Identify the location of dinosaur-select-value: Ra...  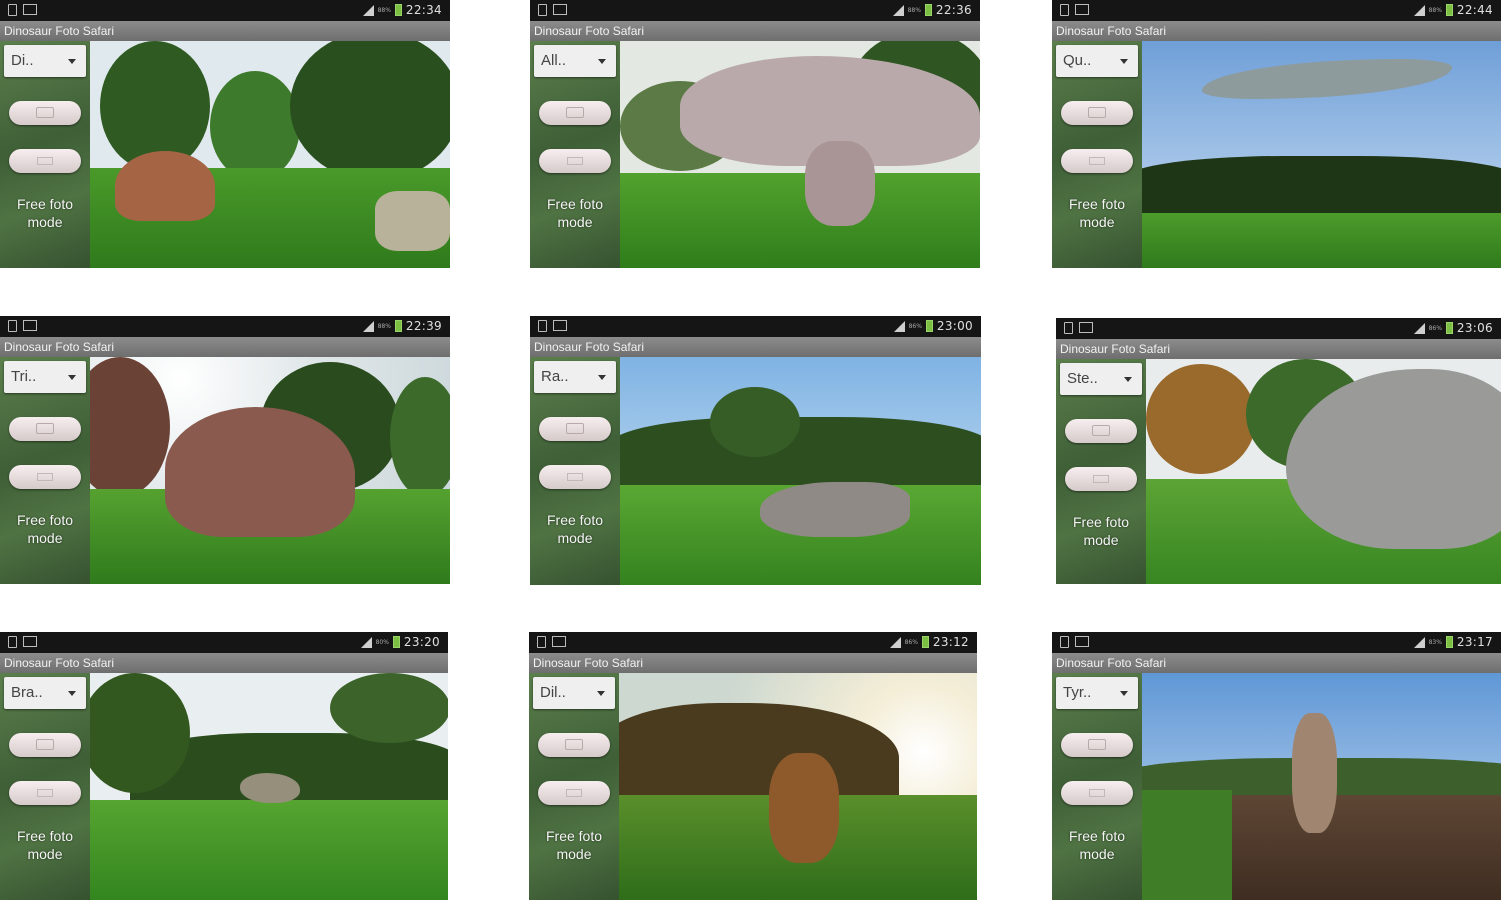
(555, 376).